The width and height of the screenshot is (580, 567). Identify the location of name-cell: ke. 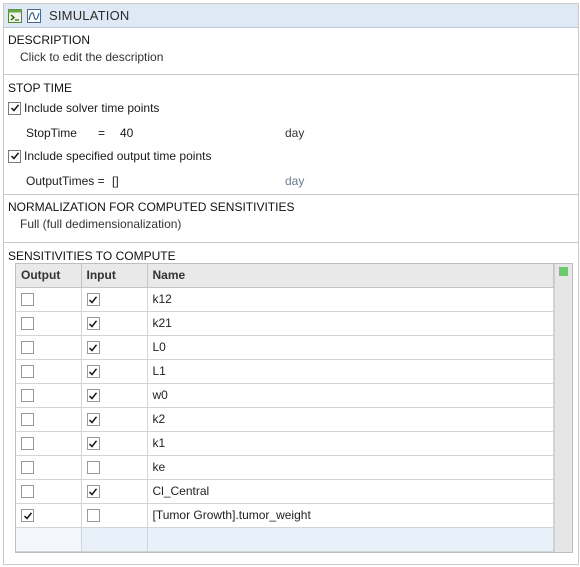
(350, 467).